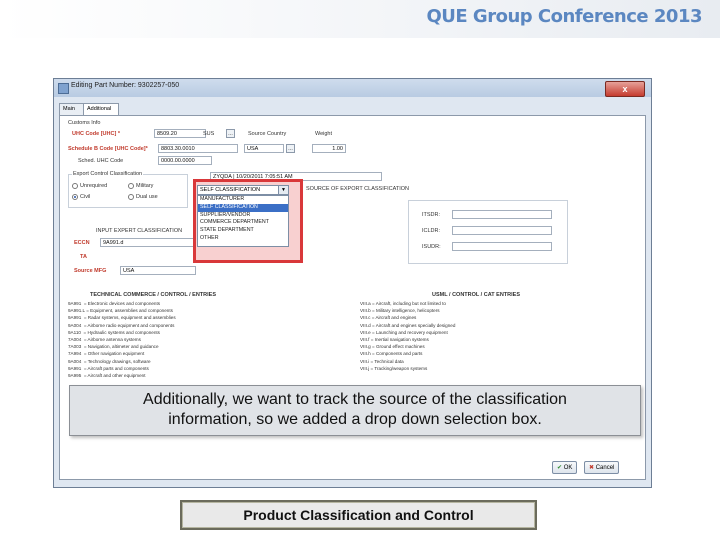  Describe the element at coordinates (125, 85) in the screenshot. I see `window-title: Editing Part Number: 9302257-050` at that location.